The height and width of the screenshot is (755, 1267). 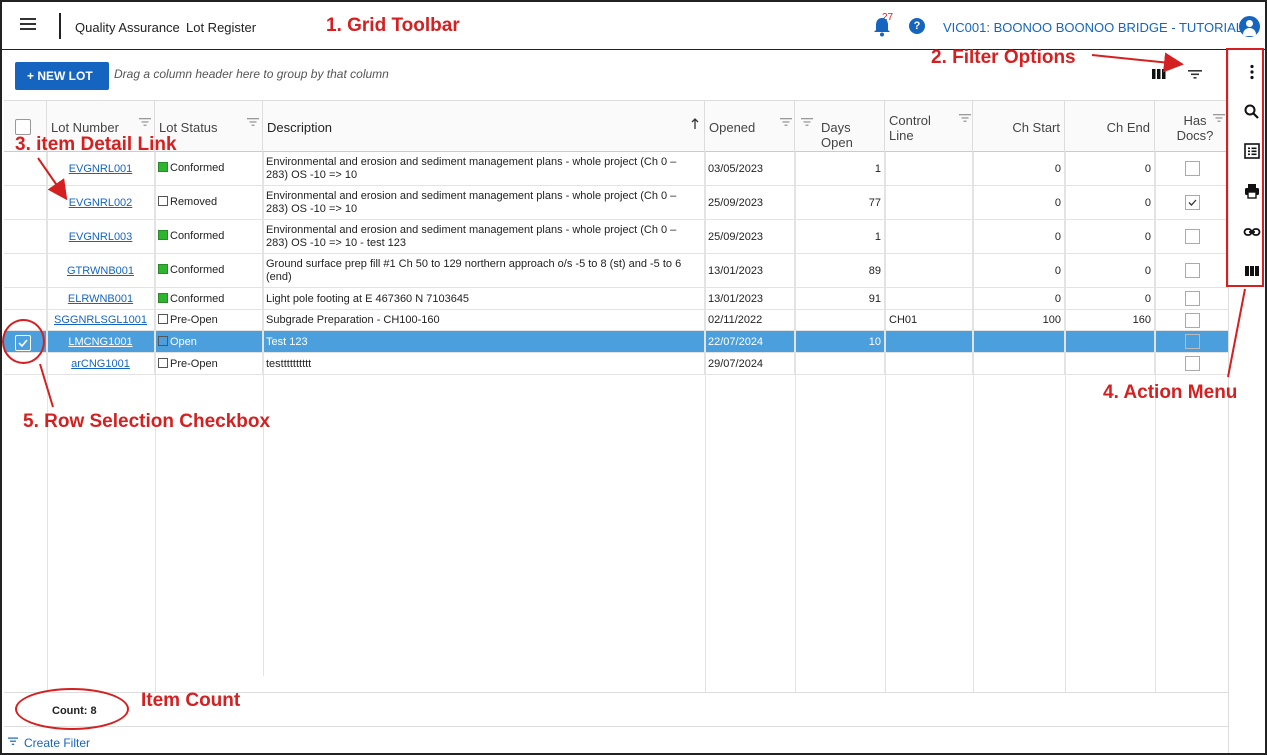 What do you see at coordinates (1159, 74) in the screenshot?
I see `columns-icon` at bounding box center [1159, 74].